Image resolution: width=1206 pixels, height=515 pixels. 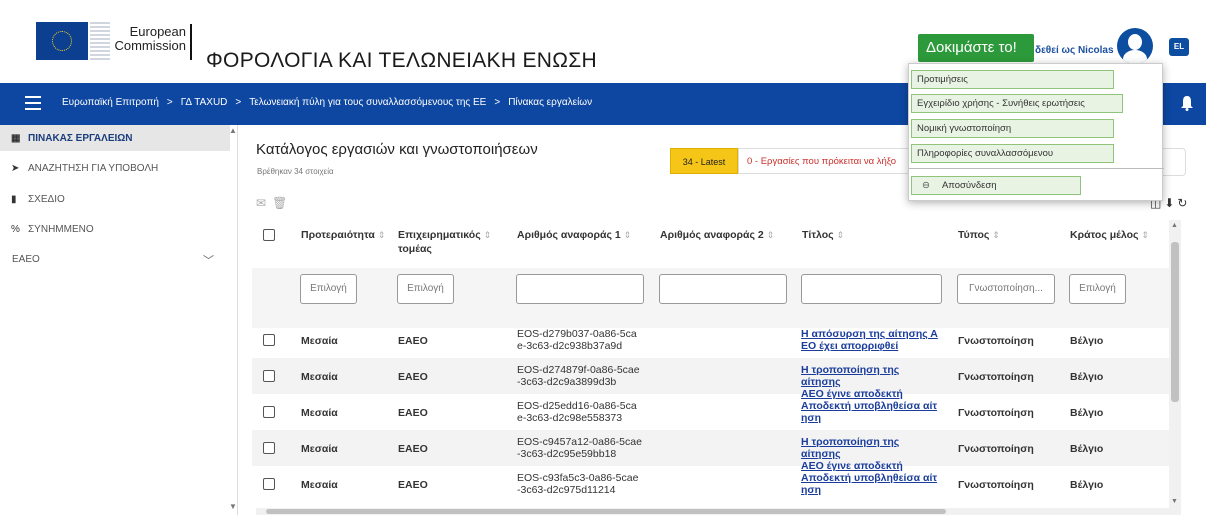 What do you see at coordinates (269, 235) in the screenshot?
I see `select-all-checkbox` at bounding box center [269, 235].